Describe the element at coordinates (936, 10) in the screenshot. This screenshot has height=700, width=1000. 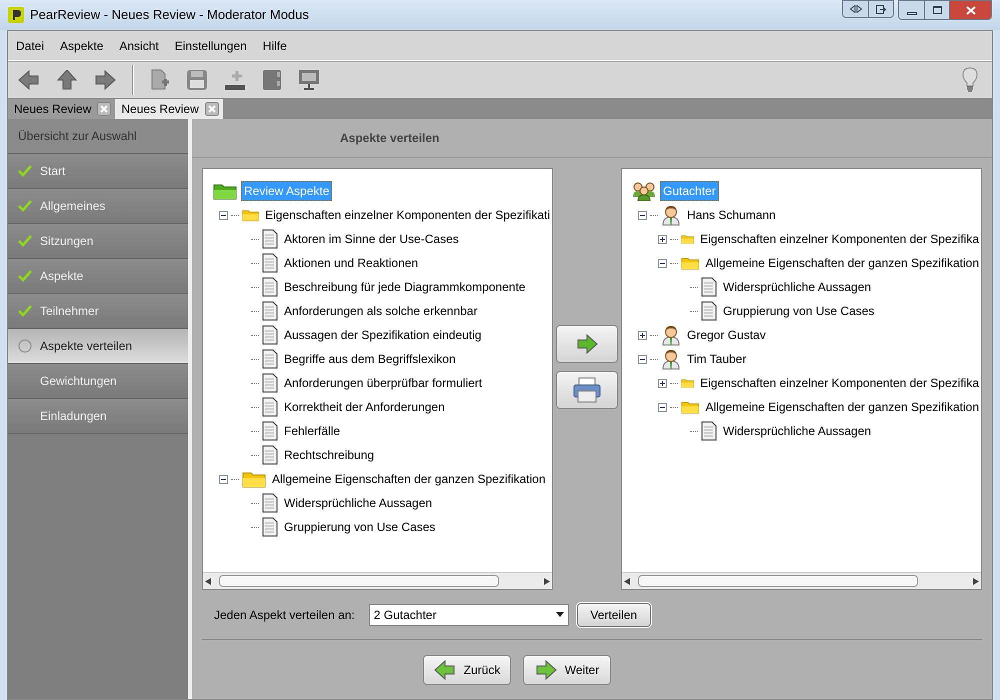
I see `maximize-button` at that location.